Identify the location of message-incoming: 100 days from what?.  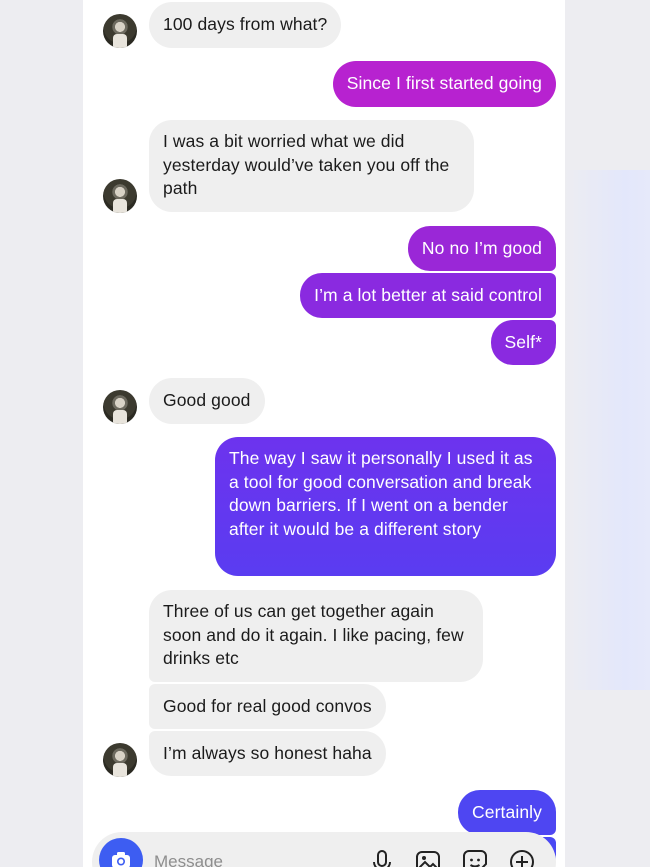
(245, 25).